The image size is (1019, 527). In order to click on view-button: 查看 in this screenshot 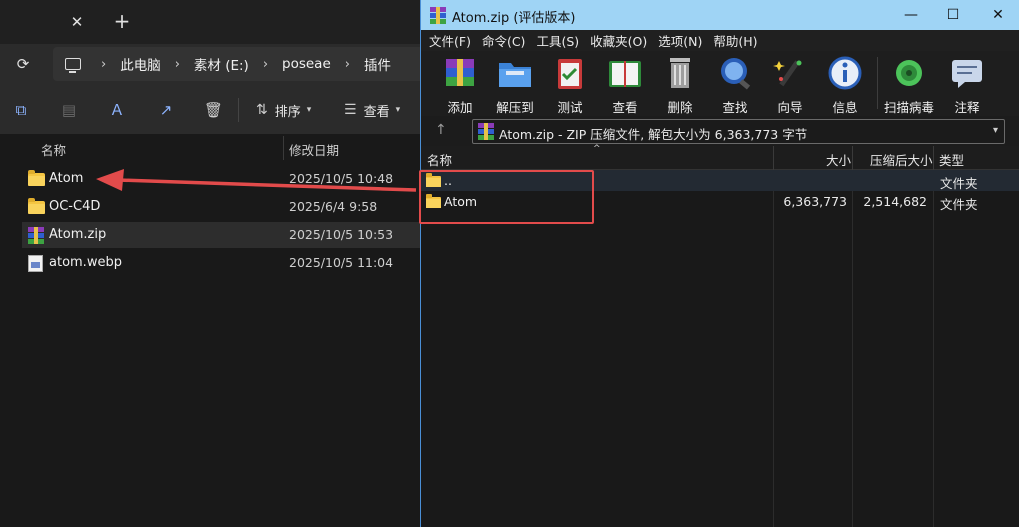, I will do `click(625, 85)`.